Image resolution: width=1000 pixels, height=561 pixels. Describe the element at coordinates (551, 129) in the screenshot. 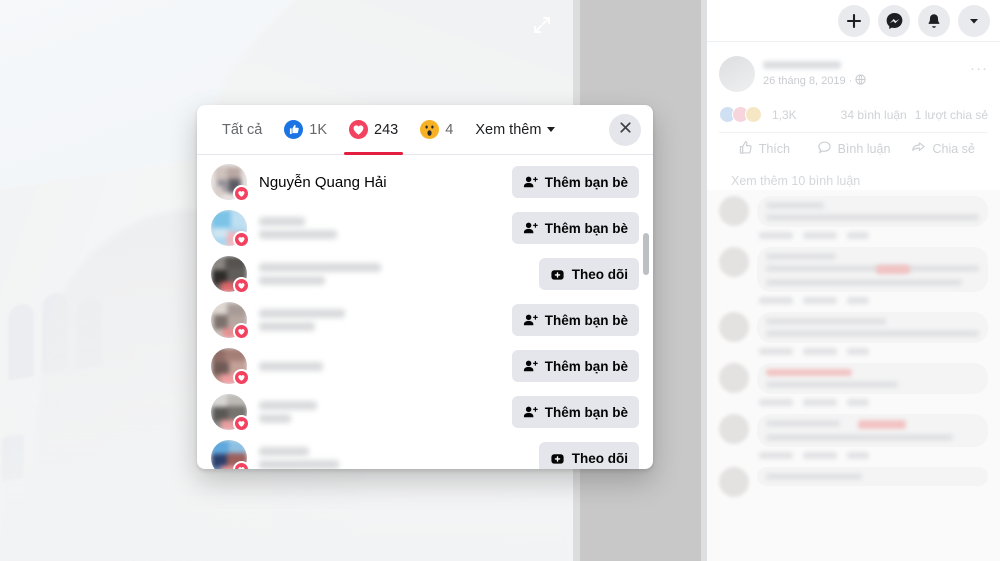

I see `chevron-down-icon` at that location.